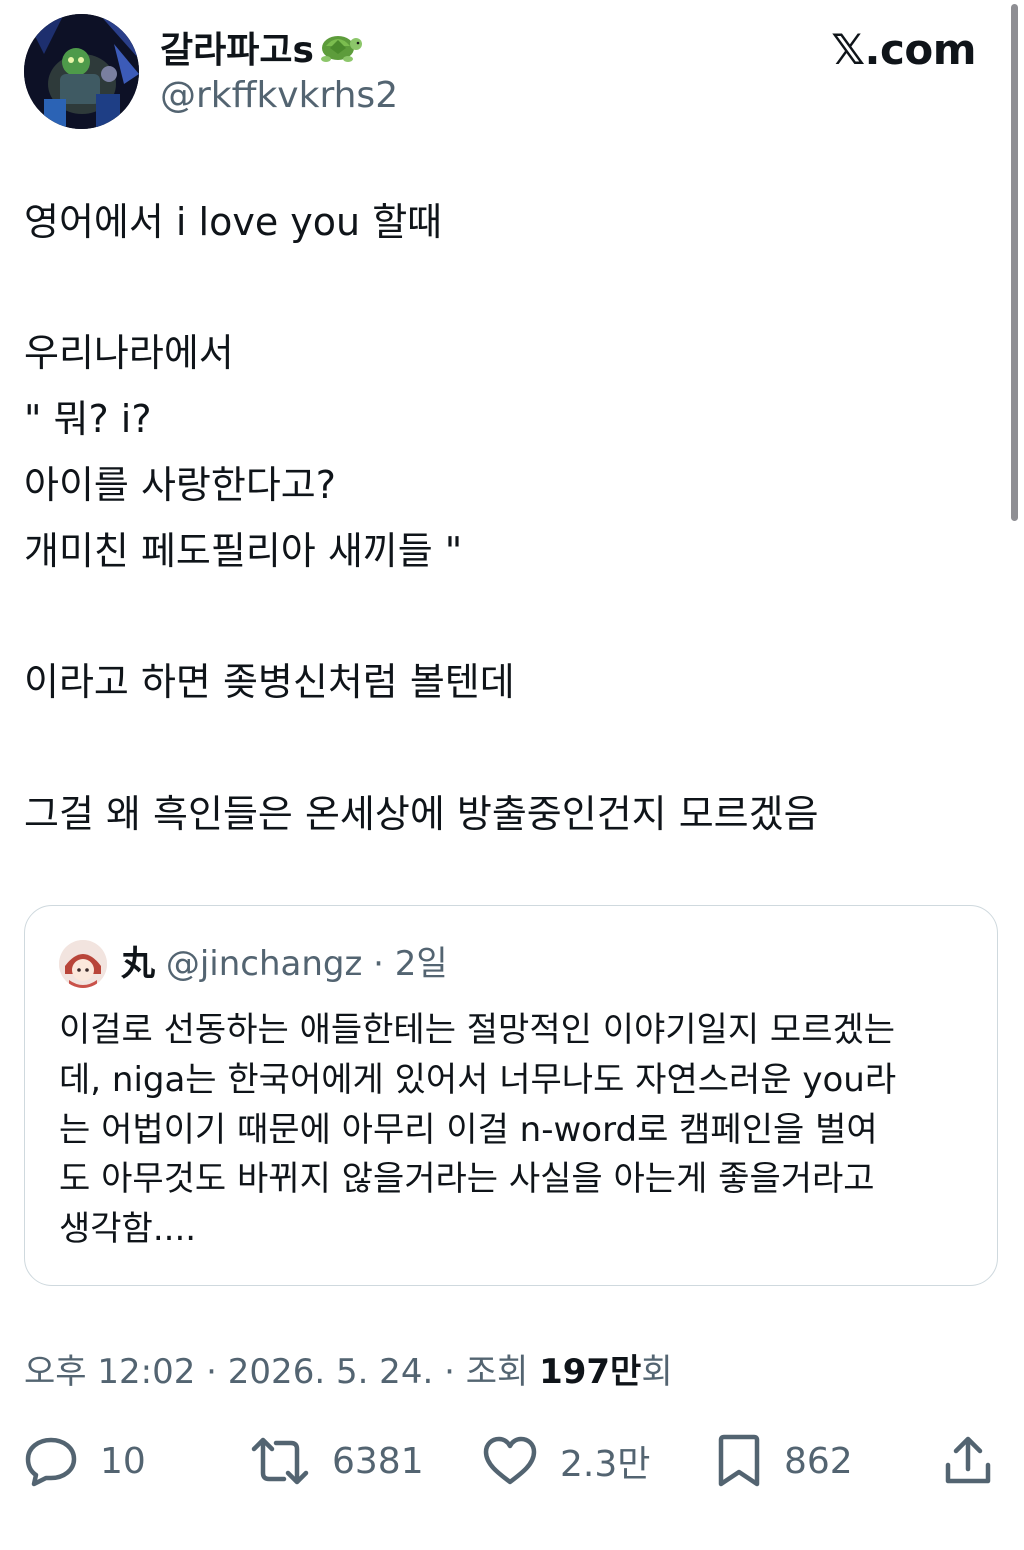  What do you see at coordinates (510, 1461) in the screenshot?
I see `like-icon` at bounding box center [510, 1461].